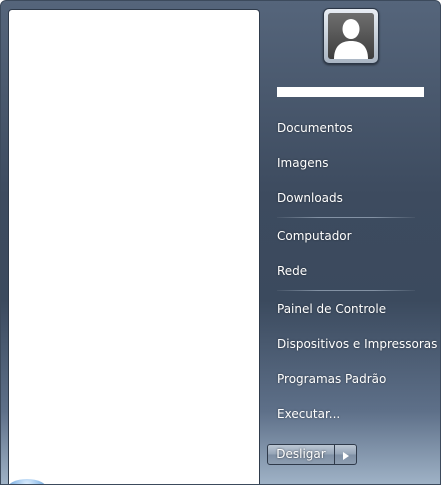 The width and height of the screenshot is (441, 485). Describe the element at coordinates (350, 92) in the screenshot. I see `user-name-field` at that location.